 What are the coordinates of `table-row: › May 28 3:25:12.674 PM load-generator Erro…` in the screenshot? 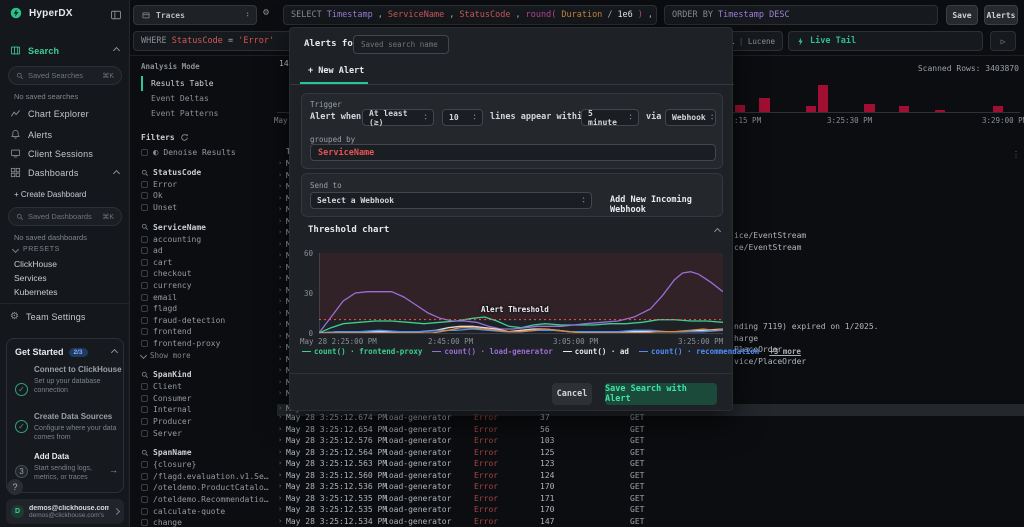 It's located at (650, 419).